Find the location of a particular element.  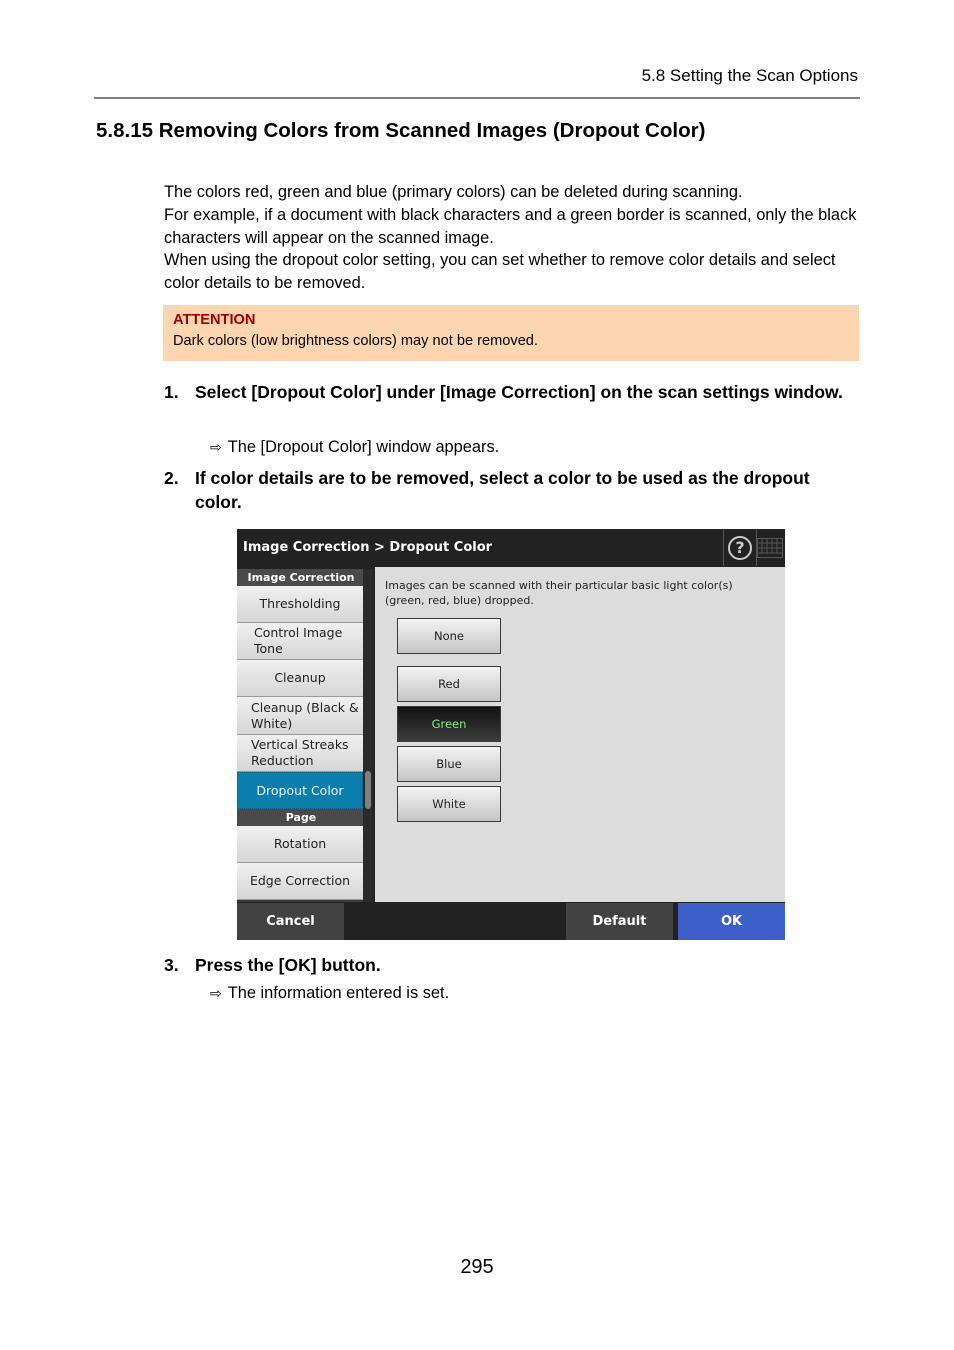

sidebar-item-rotation: Rotation is located at coordinates (300, 844).